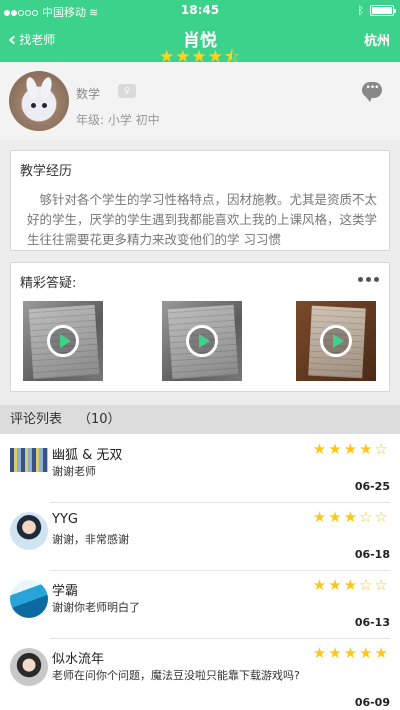  I want to click on gender-icon: ♀, so click(127, 91).